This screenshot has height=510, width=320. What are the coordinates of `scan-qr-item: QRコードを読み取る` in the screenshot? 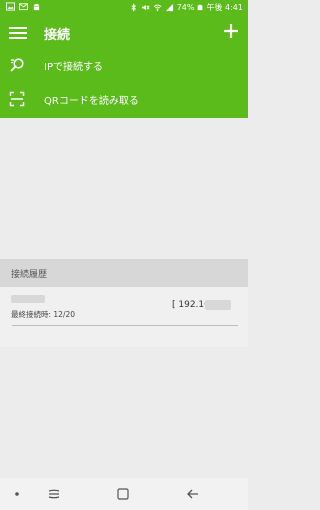 It's located at (124, 99).